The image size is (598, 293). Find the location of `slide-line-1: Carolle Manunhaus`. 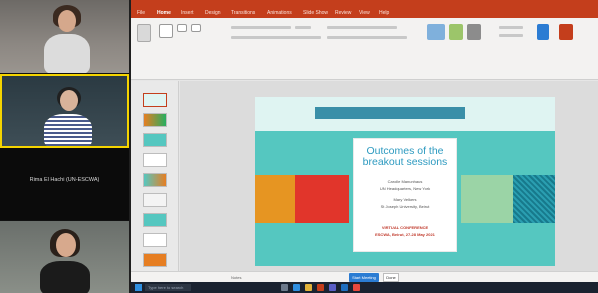

slide-line-1: Carolle Manunhaus is located at coordinates (405, 181).